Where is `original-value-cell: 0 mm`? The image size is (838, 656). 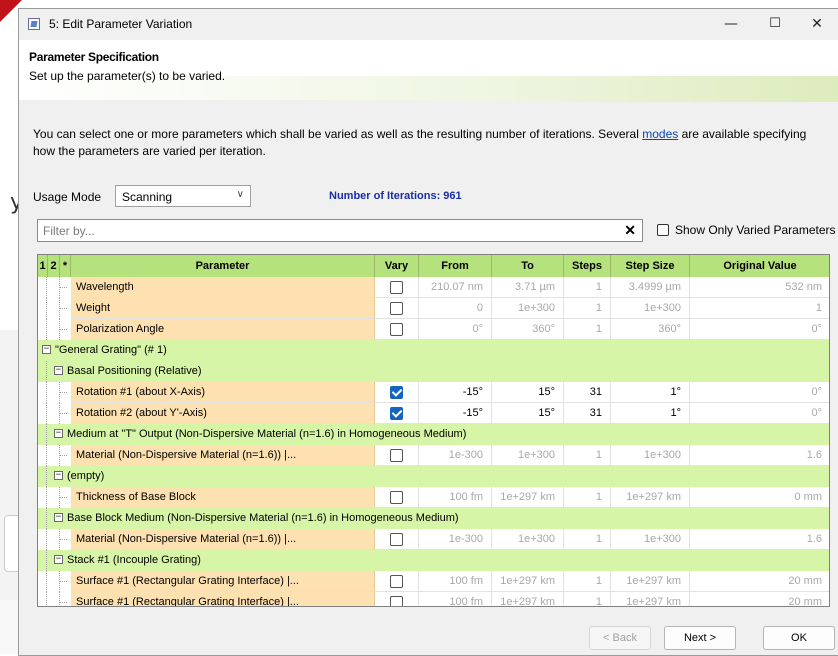 original-value-cell: 0 mm is located at coordinates (759, 497).